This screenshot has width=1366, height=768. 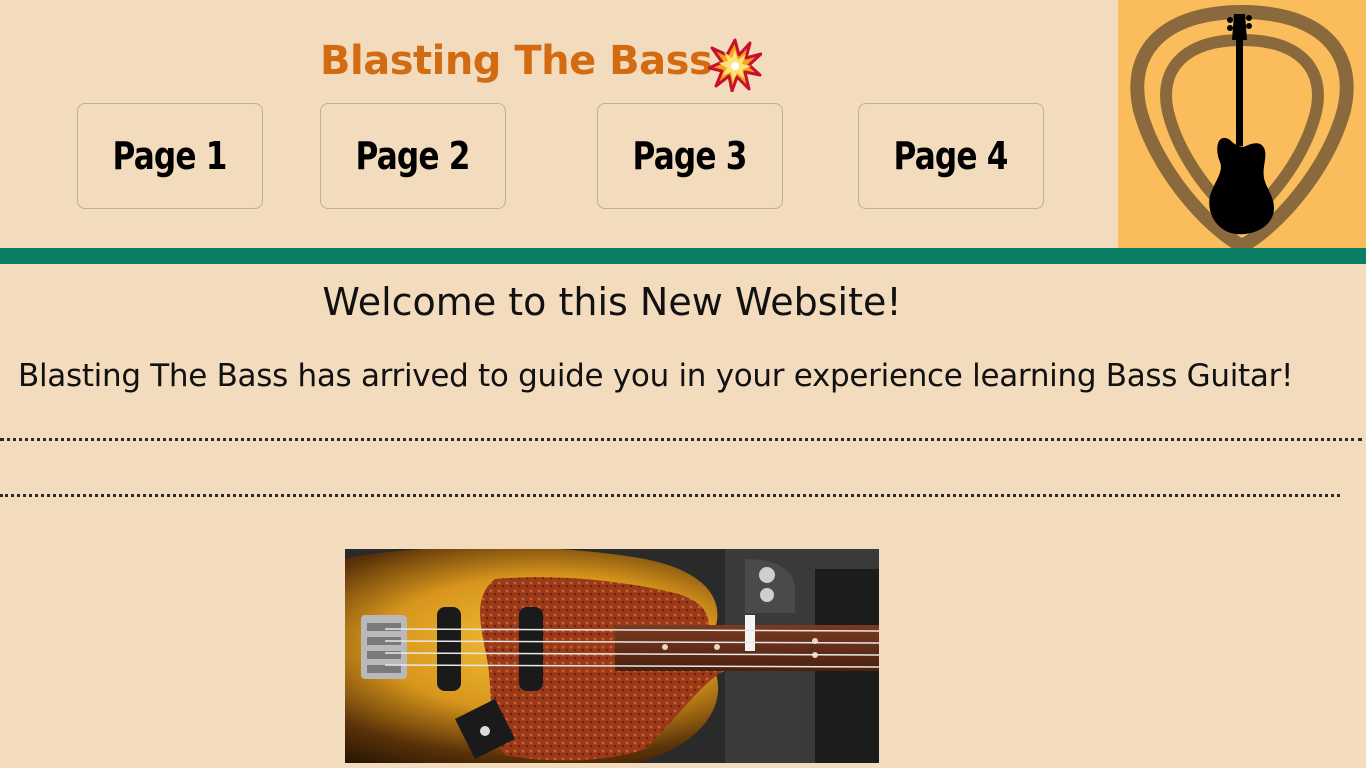 What do you see at coordinates (735, 65) in the screenshot?
I see `collision-burst-icon` at bounding box center [735, 65].